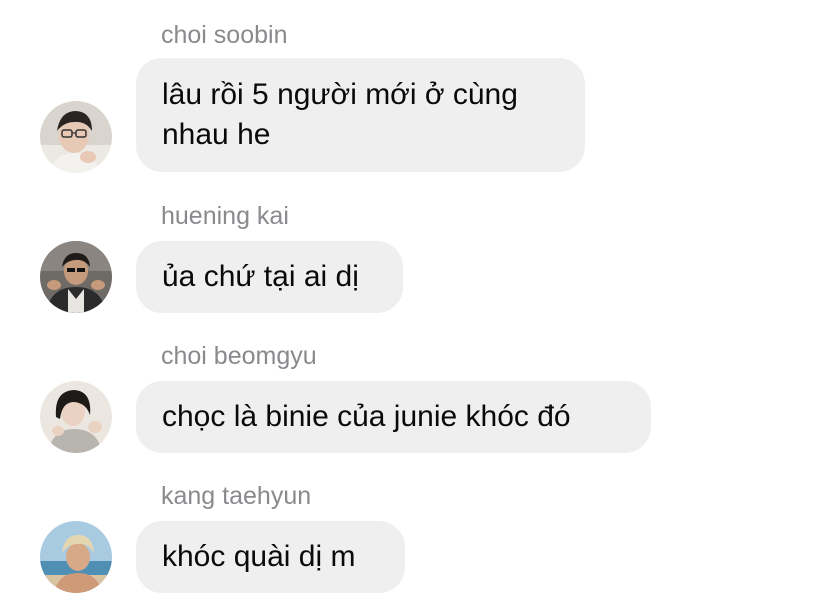 The width and height of the screenshot is (828, 604). Describe the element at coordinates (76, 417) in the screenshot. I see `avatar-beomgyu-icon` at that location.